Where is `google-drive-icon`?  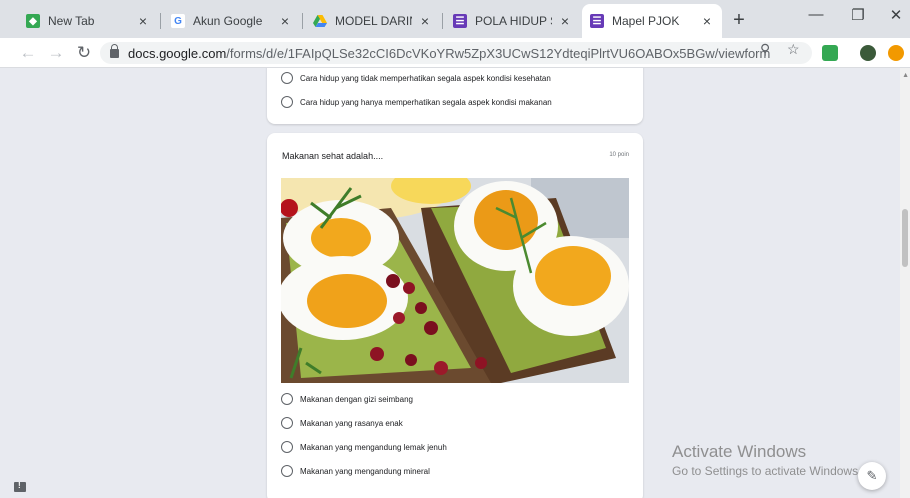
google-drive-icon is located at coordinates (320, 21).